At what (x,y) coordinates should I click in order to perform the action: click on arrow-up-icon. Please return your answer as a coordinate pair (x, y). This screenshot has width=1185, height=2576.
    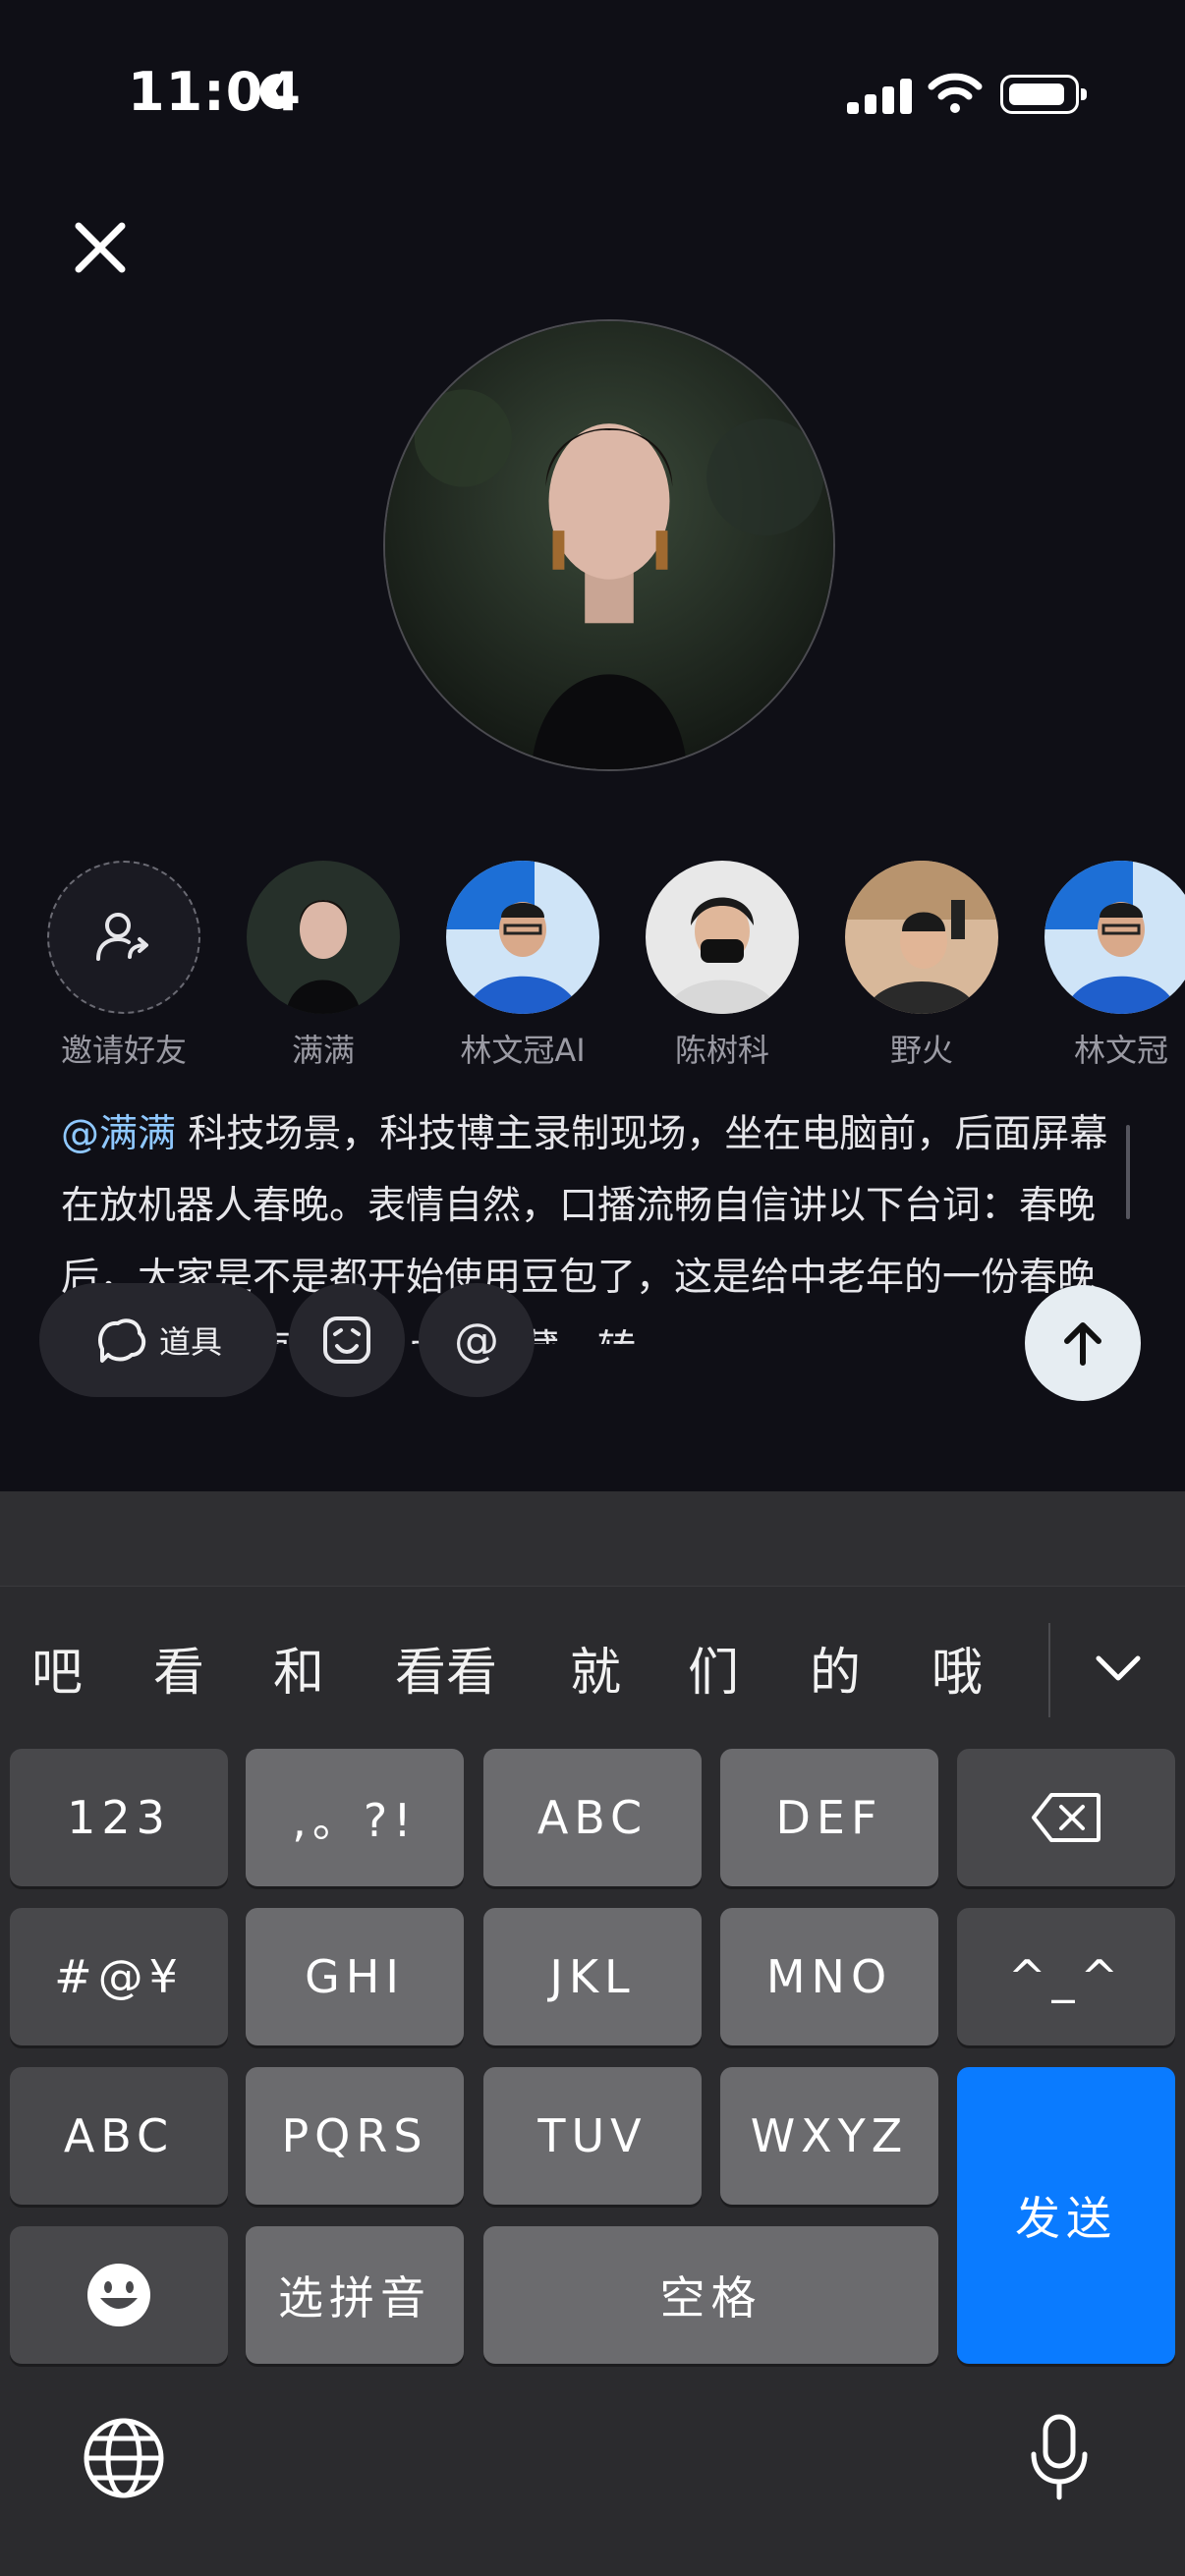
    Looking at the image, I should click on (1083, 1344).